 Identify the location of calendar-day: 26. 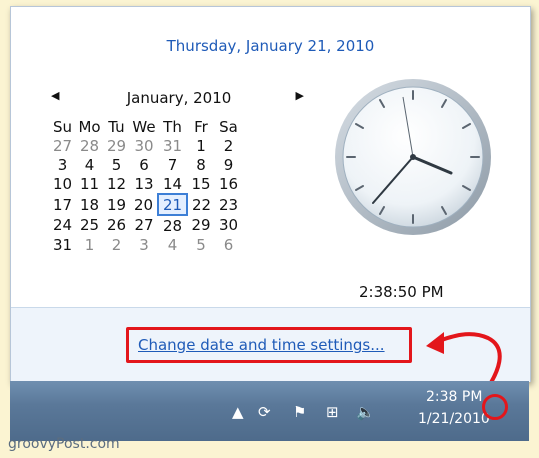
(116, 225).